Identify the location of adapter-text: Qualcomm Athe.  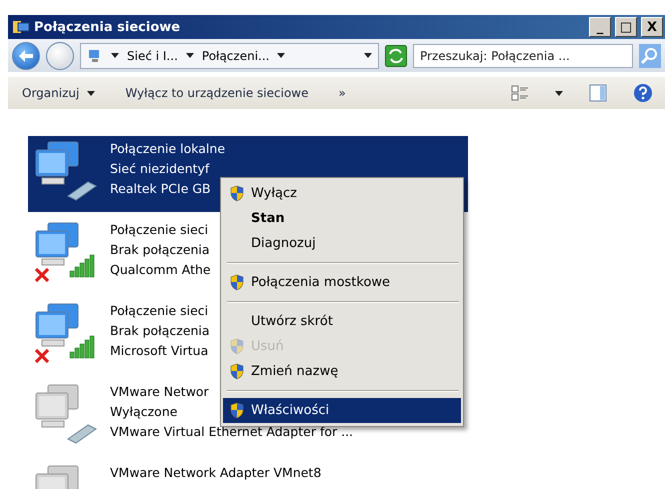
(160, 270).